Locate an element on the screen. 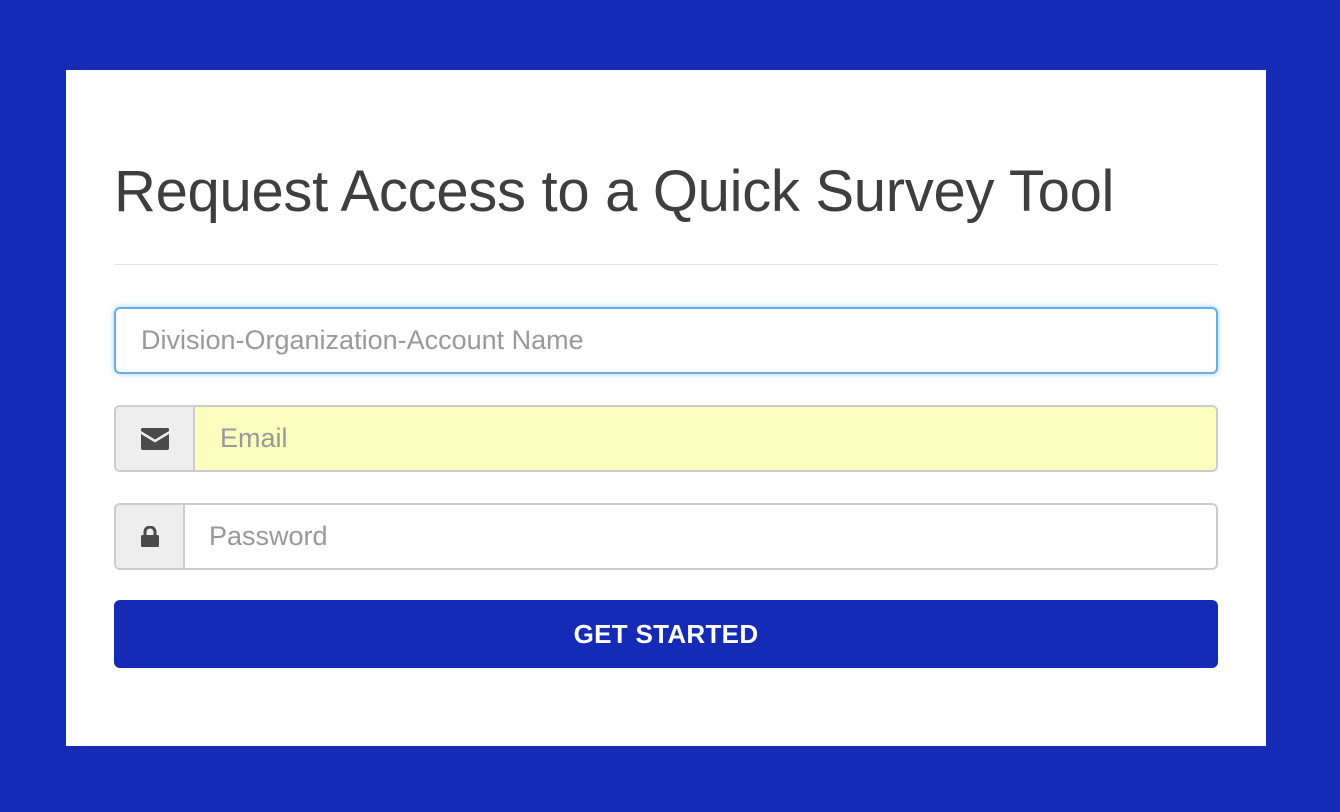  get-started-button: GET STARTED is located at coordinates (666, 634).